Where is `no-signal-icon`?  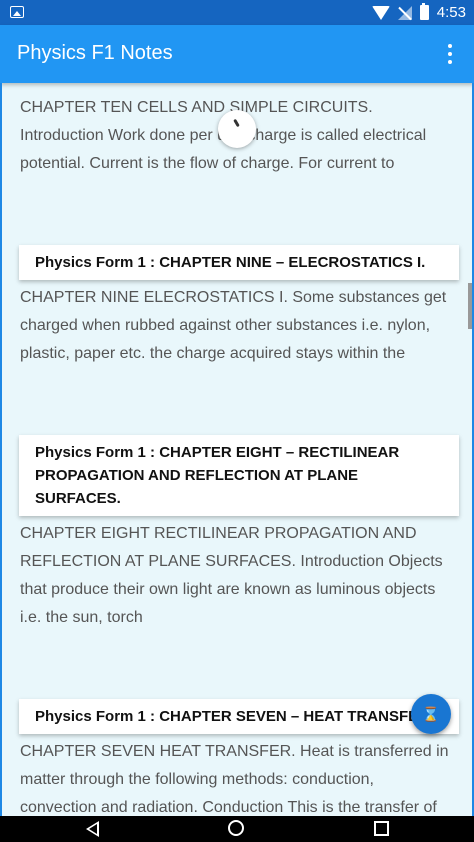 no-signal-icon is located at coordinates (404, 12).